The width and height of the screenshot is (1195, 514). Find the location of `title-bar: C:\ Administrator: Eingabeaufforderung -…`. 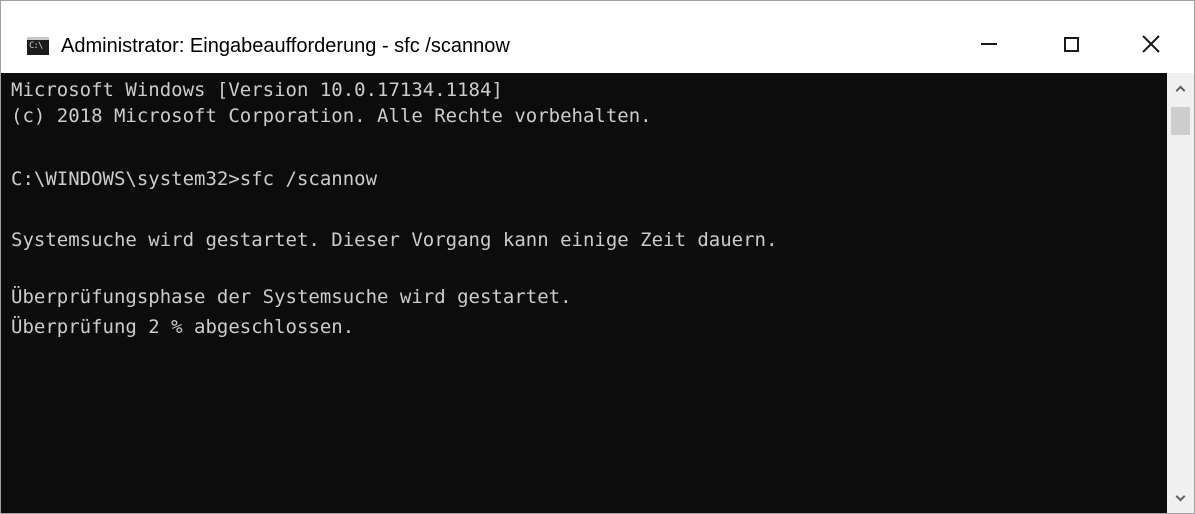

title-bar: C:\ Administrator: Eingabeaufforderung -… is located at coordinates (597, 37).